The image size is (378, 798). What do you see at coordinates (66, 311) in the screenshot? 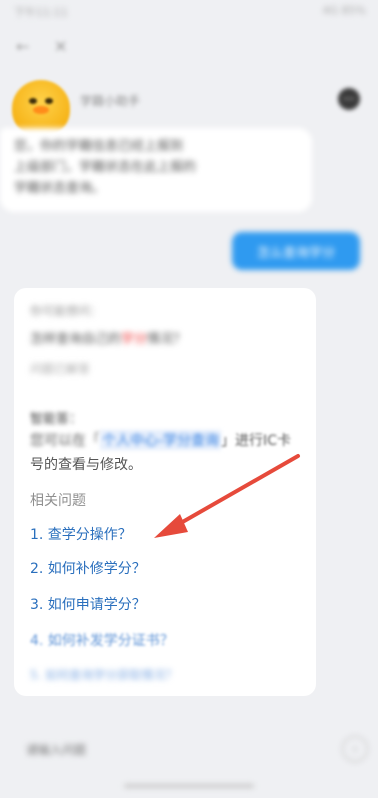
I see `suggest-label: 你可能想问：` at bounding box center [66, 311].